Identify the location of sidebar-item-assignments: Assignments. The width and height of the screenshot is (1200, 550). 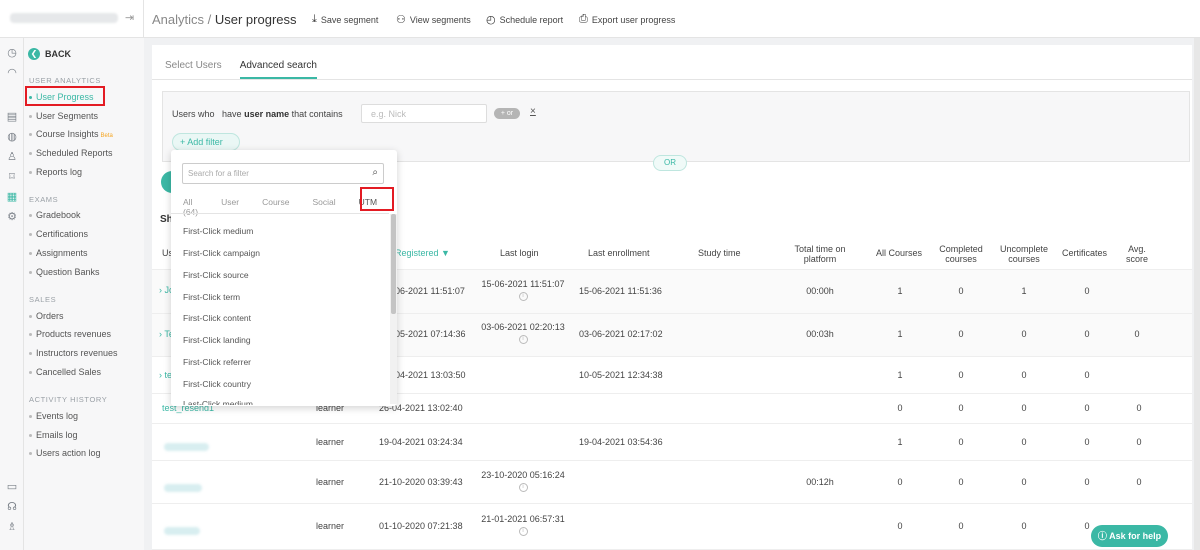
(58, 253).